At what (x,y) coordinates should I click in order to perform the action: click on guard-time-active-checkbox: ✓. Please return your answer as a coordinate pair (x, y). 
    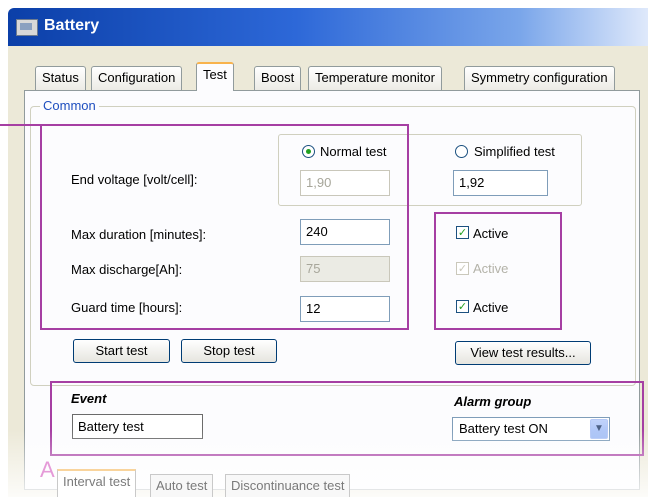
    Looking at the image, I should click on (462, 306).